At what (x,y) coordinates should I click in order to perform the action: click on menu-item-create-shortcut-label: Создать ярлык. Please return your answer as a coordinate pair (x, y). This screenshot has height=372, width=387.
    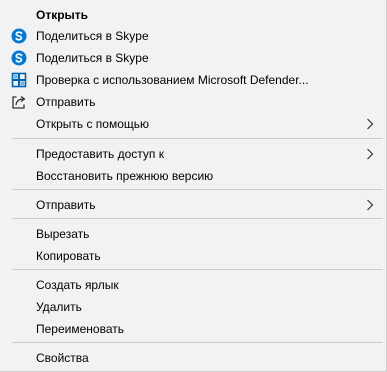
    Looking at the image, I should click on (77, 285).